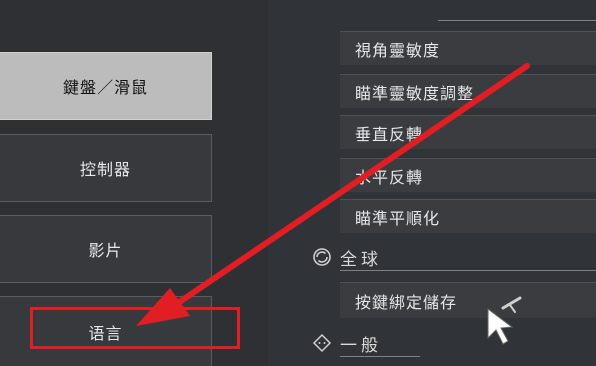 The width and height of the screenshot is (596, 366). Describe the element at coordinates (106, 86) in the screenshot. I see `menu-item-keyboard-mouse: 鍵盤／滑鼠` at that location.